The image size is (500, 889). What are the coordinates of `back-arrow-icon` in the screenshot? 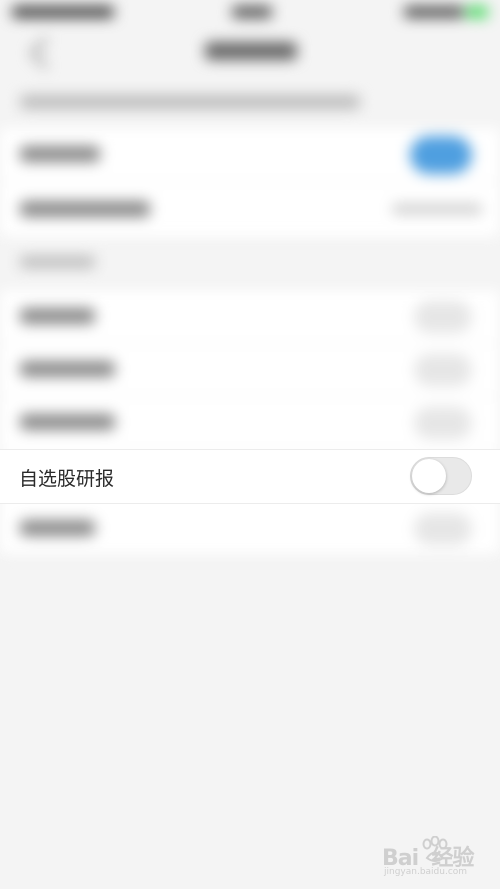 It's located at (45, 53).